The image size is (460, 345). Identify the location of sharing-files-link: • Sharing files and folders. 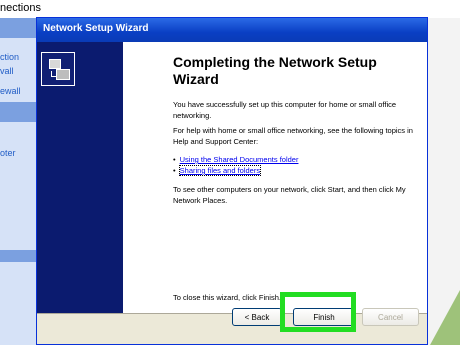
(217, 170).